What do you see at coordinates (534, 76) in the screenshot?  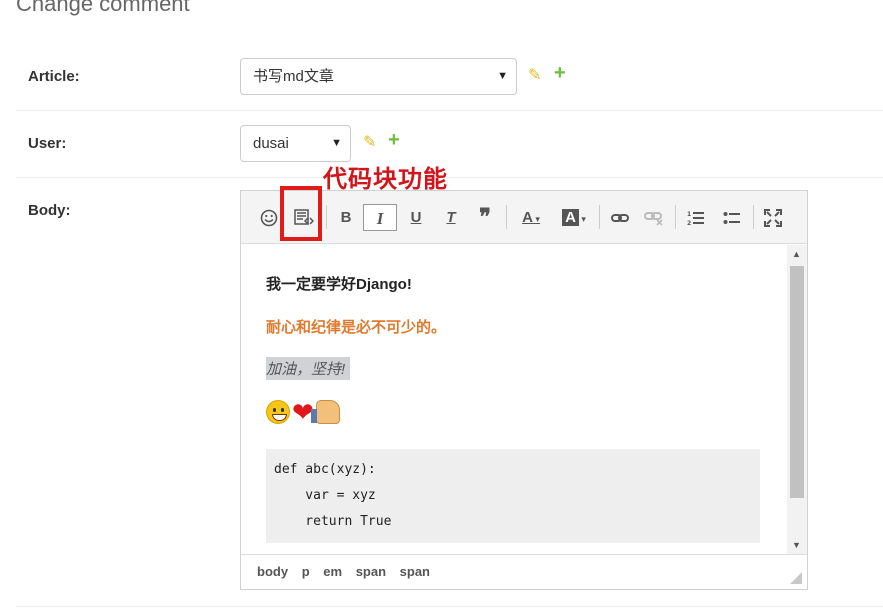 I see `edit-article-pencil-icon: ✎` at bounding box center [534, 76].